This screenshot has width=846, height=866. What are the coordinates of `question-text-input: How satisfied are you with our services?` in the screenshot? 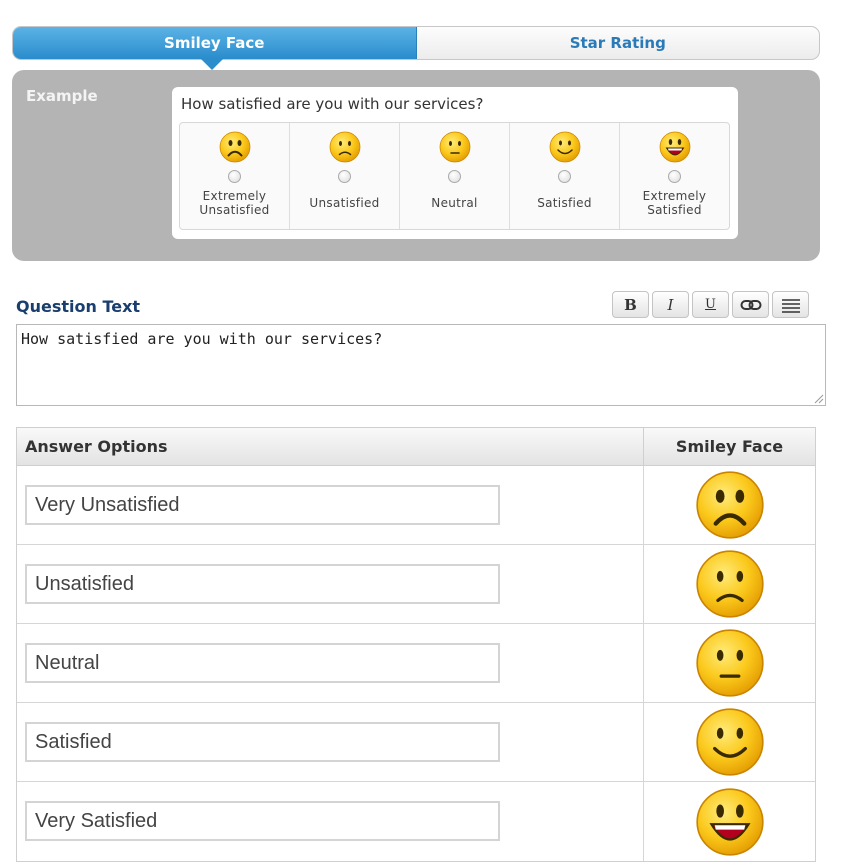 It's located at (421, 365).